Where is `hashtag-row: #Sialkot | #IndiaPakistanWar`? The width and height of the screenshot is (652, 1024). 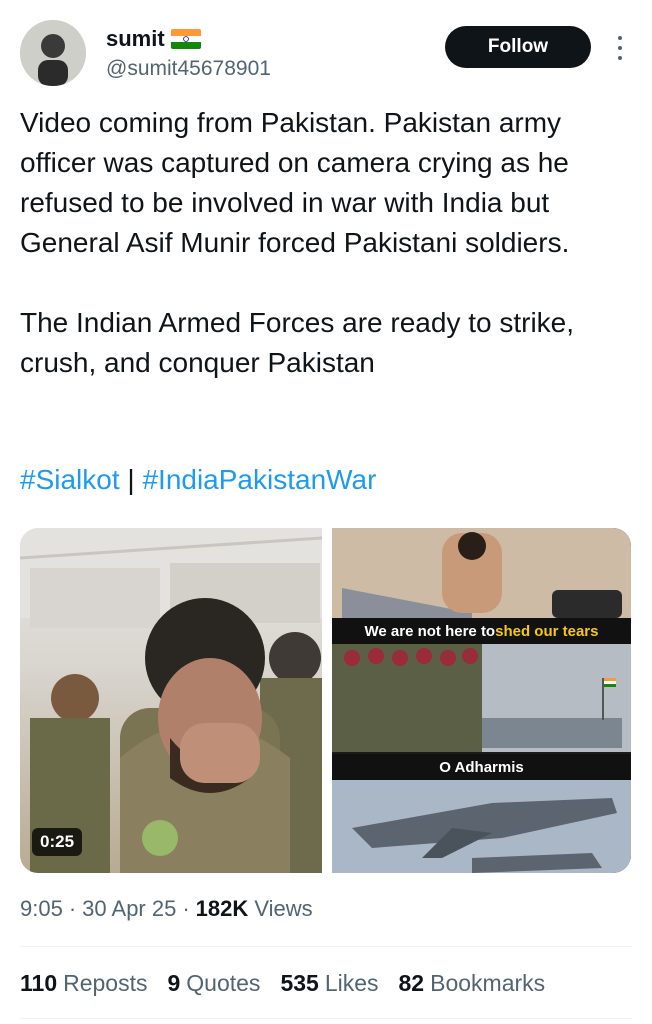
hashtag-row: #Sialkot | #IndiaPakistanWar is located at coordinates (198, 480).